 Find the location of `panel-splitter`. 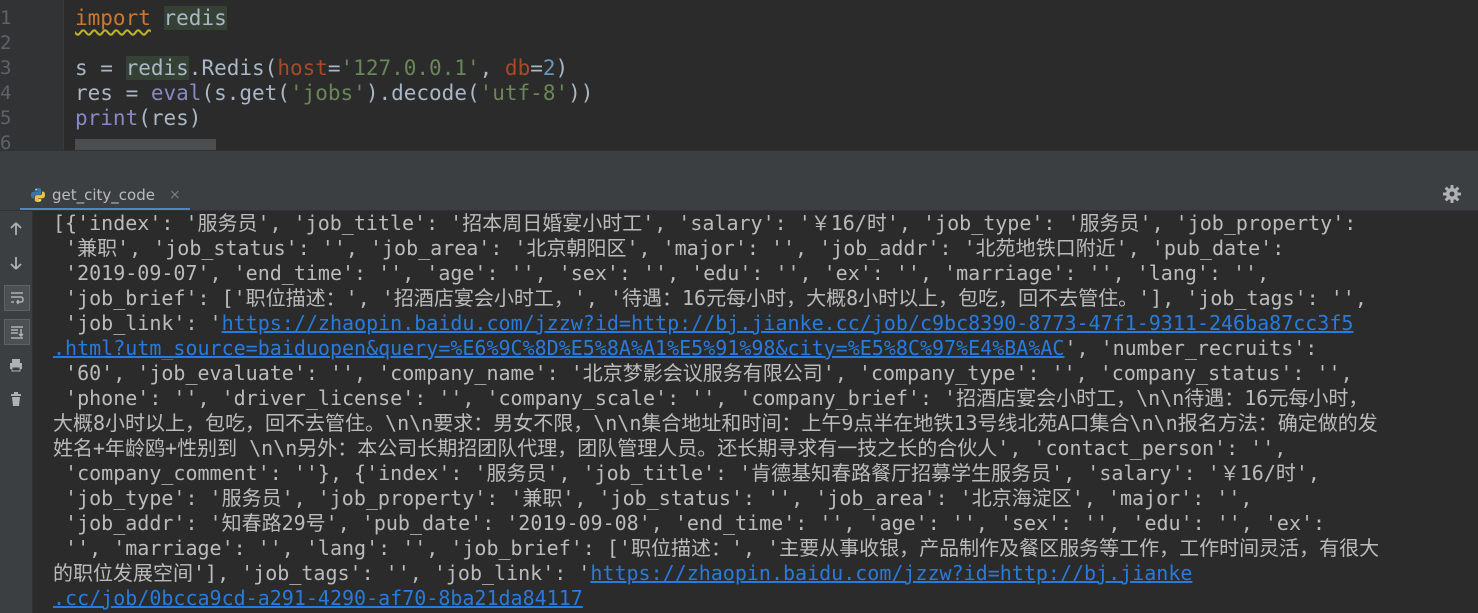

panel-splitter is located at coordinates (739, 165).